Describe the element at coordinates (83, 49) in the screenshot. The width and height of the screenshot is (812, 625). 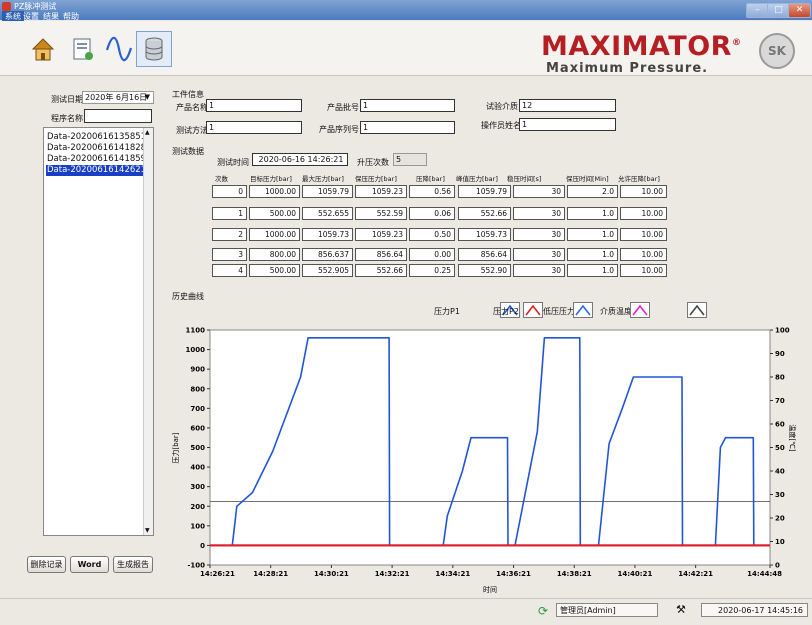
I see `report-icon` at that location.